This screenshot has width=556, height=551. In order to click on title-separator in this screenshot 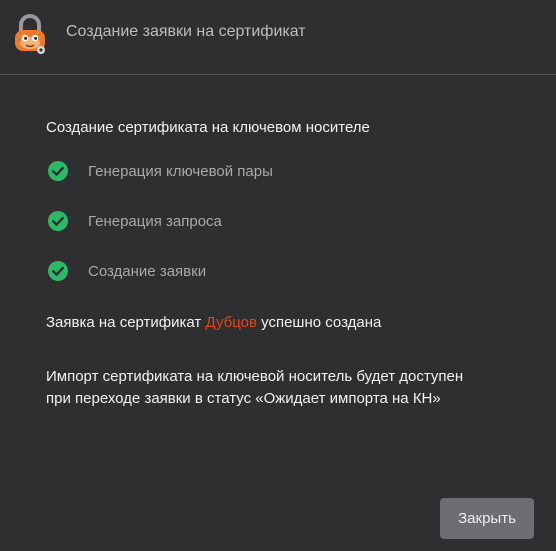, I will do `click(278, 74)`.